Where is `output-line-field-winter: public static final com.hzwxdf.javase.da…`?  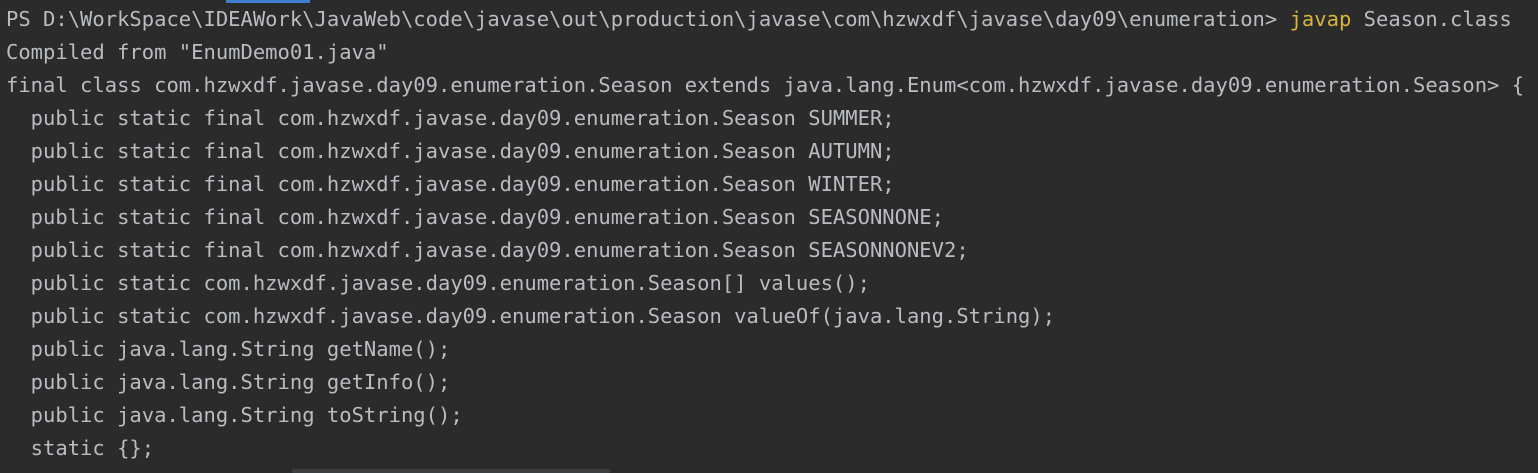
output-line-field-winter: public static final com.hzwxdf.javase.da… is located at coordinates (450, 184).